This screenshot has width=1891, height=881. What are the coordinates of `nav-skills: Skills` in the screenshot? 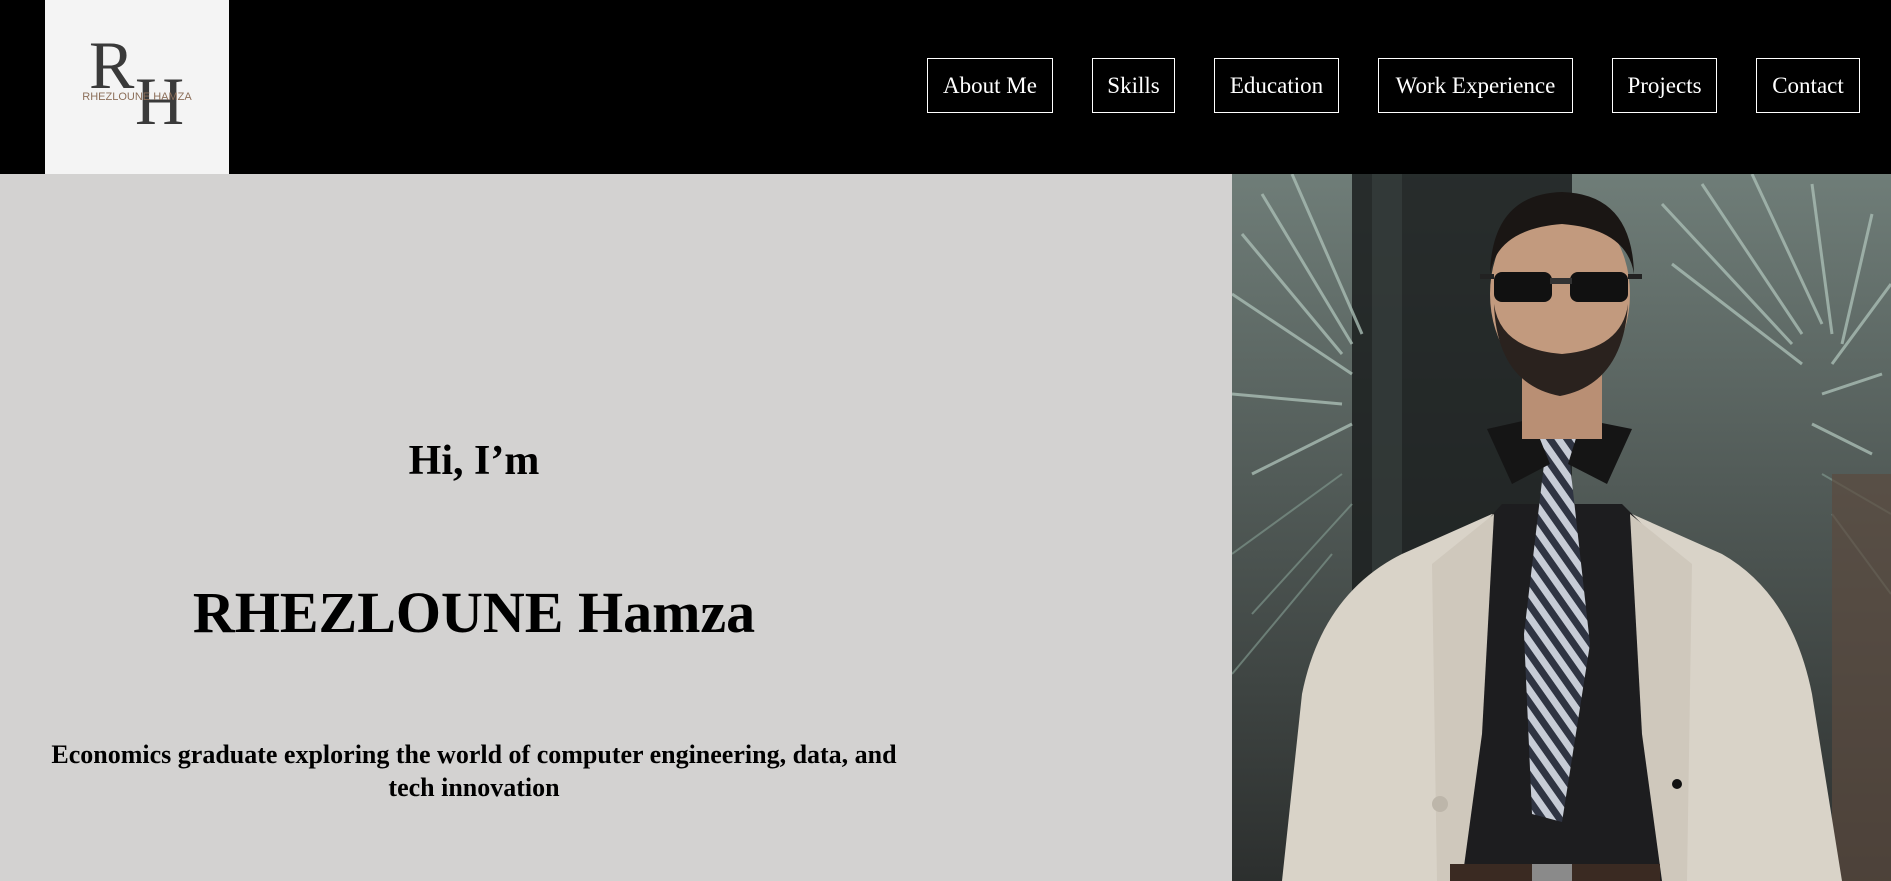 It's located at (1133, 85).